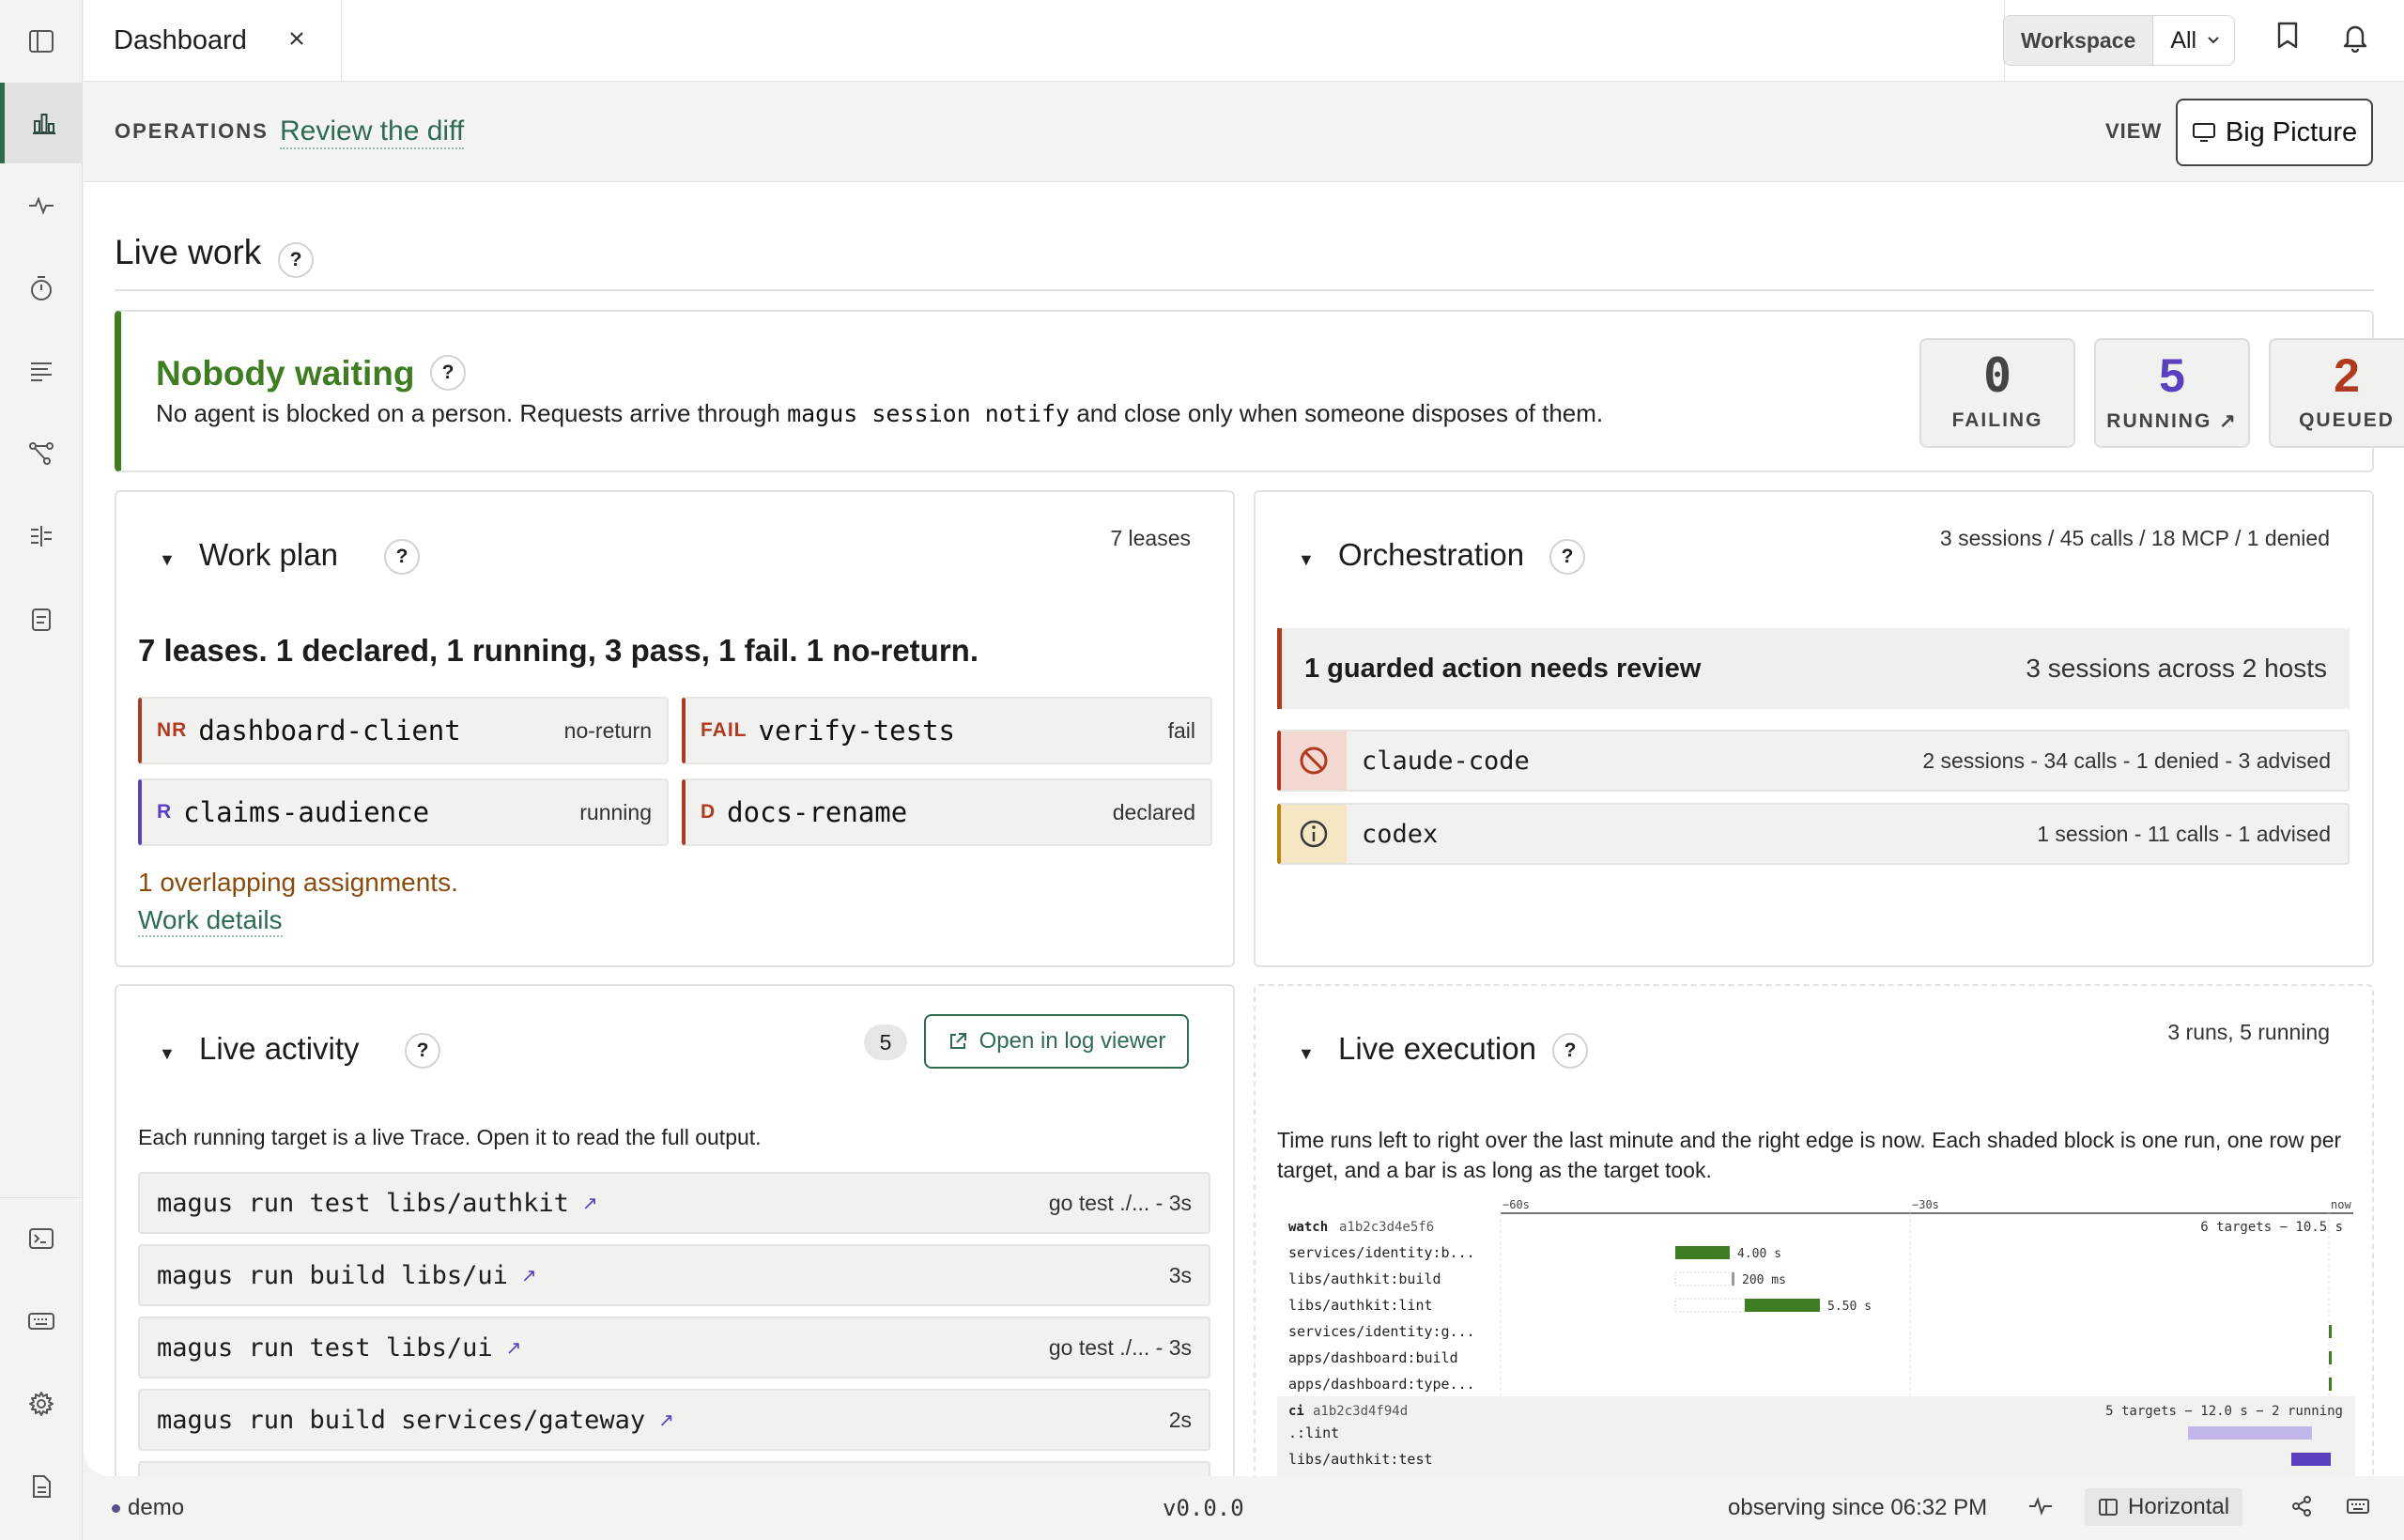 This screenshot has height=1540, width=2404. I want to click on run-group-label: watch, so click(1308, 1227).